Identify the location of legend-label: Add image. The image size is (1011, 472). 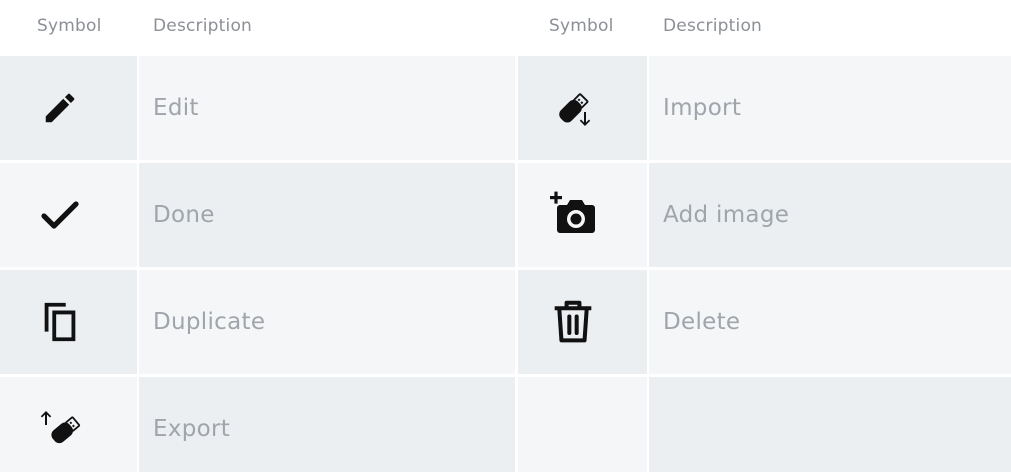
(726, 215).